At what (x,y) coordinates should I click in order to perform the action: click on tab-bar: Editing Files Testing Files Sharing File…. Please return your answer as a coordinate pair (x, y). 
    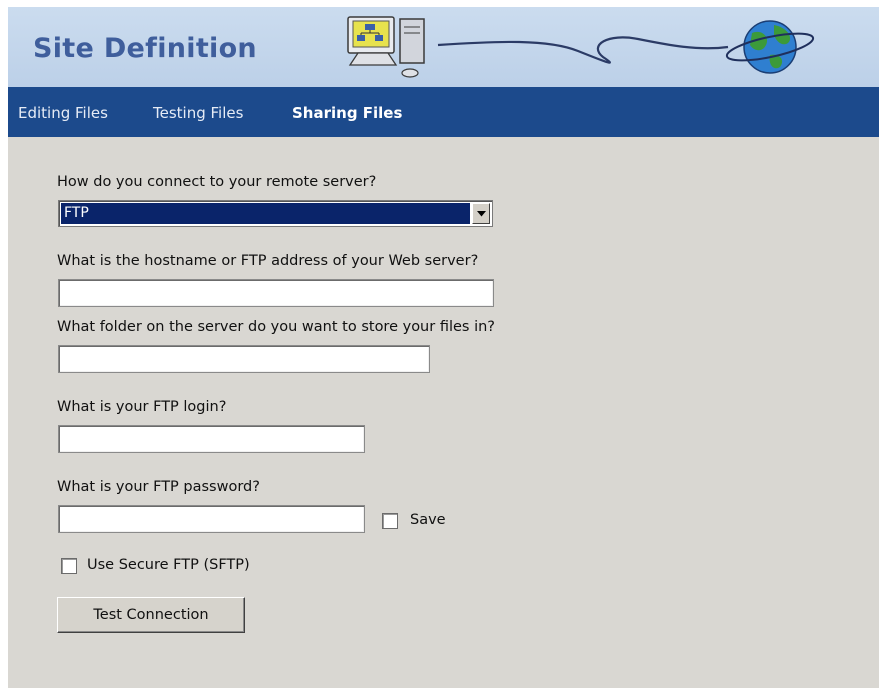
    Looking at the image, I should click on (443, 112).